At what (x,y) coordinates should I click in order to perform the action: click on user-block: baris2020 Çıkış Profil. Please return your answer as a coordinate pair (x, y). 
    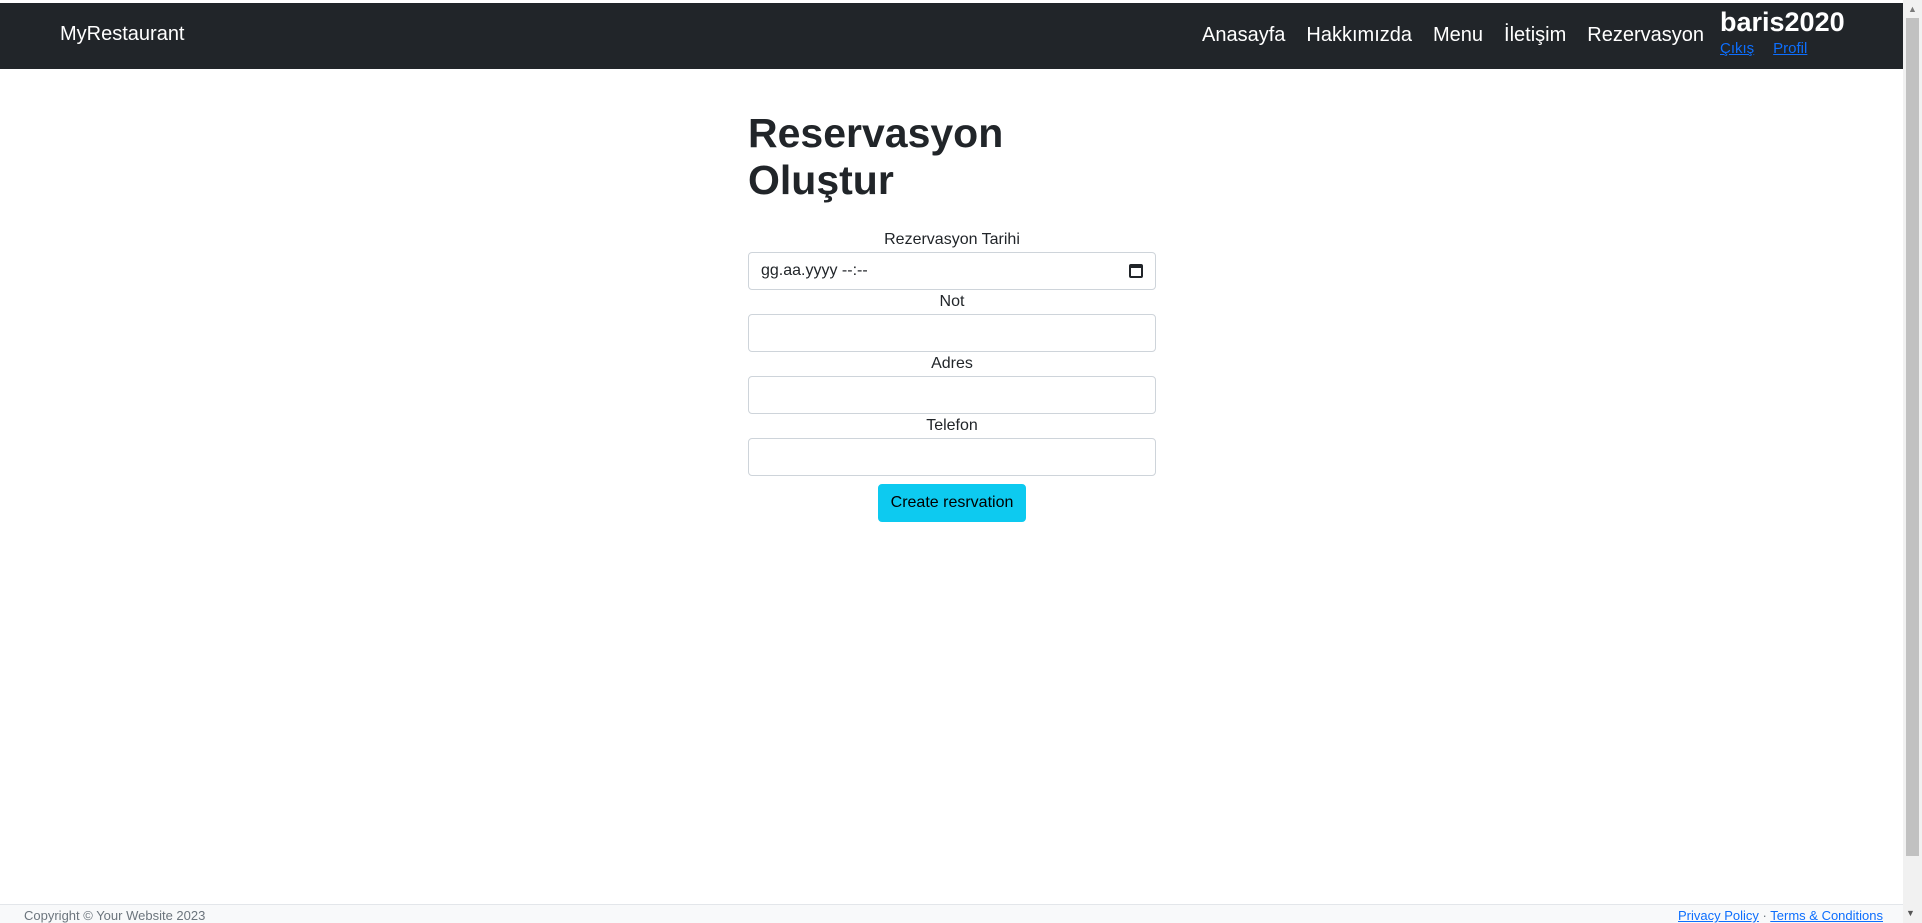
    Looking at the image, I should click on (1782, 32).